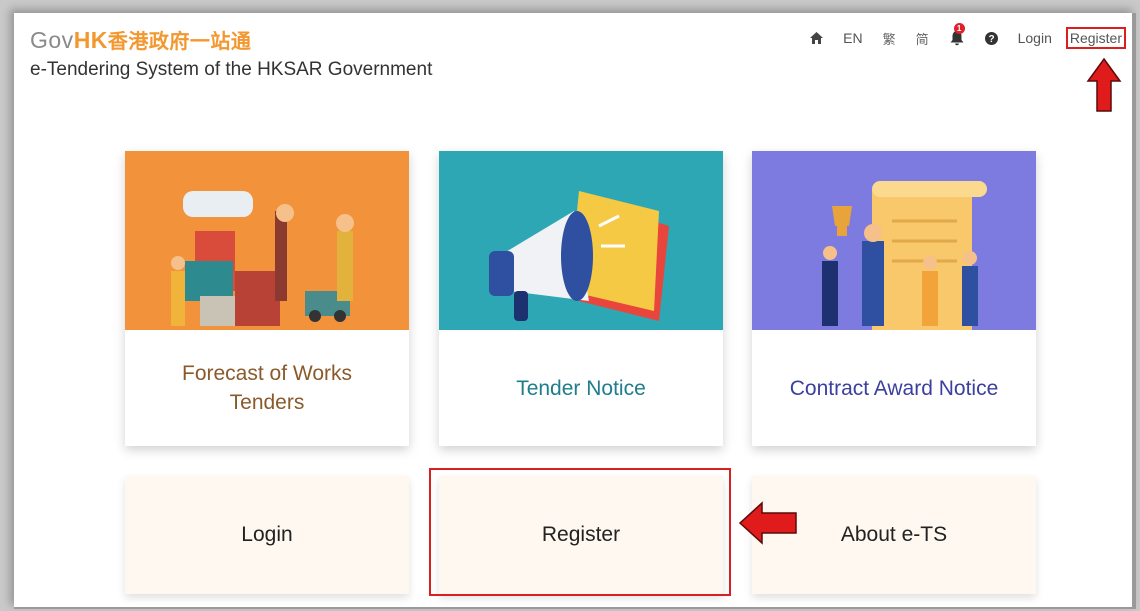 The height and width of the screenshot is (611, 1140). Describe the element at coordinates (90, 40) in the screenshot. I see `logo-hk-text: HK` at that location.